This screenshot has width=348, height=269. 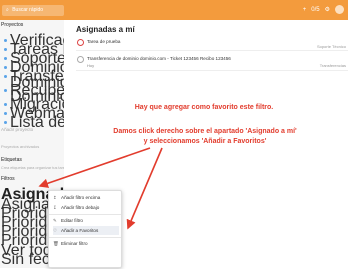 I want to click on task-due-date: Hoy, so click(x=91, y=65).